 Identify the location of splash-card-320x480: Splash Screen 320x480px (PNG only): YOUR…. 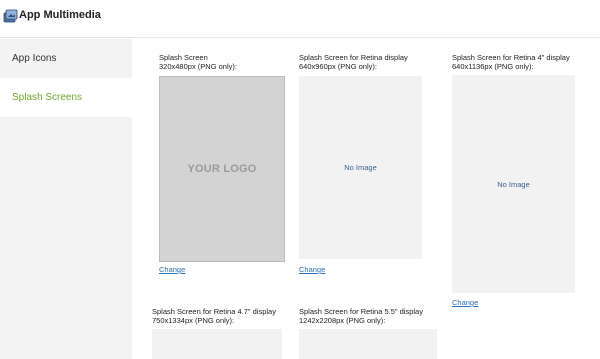
(223, 168).